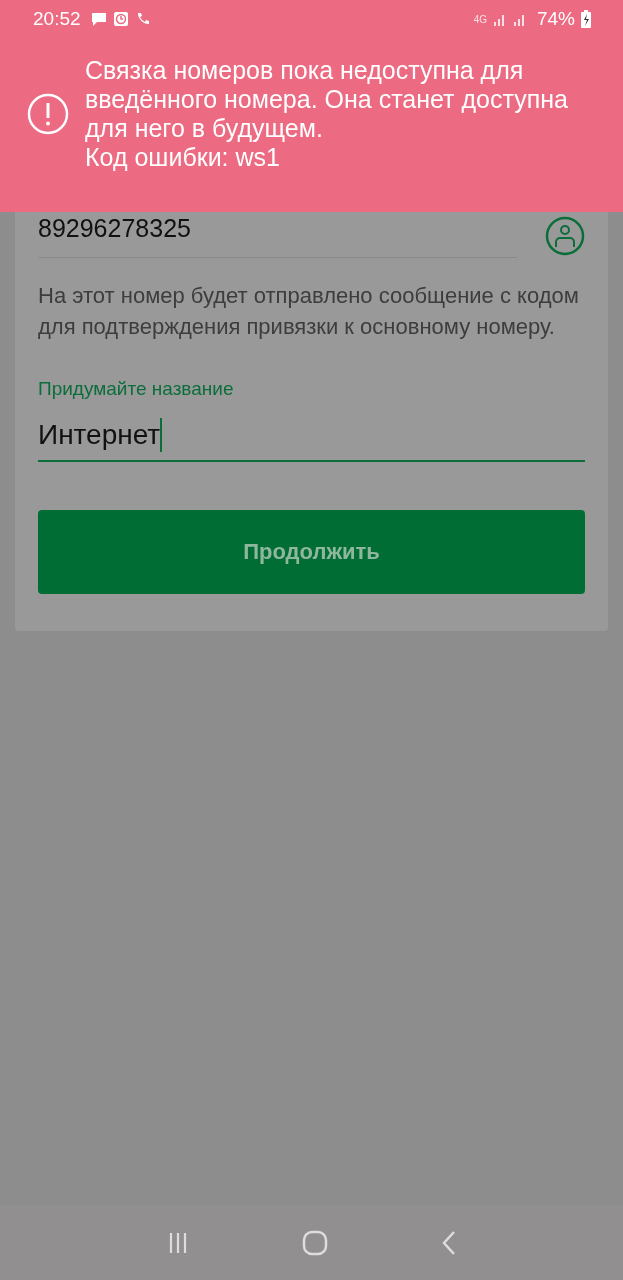  I want to click on message-icon, so click(98, 19).